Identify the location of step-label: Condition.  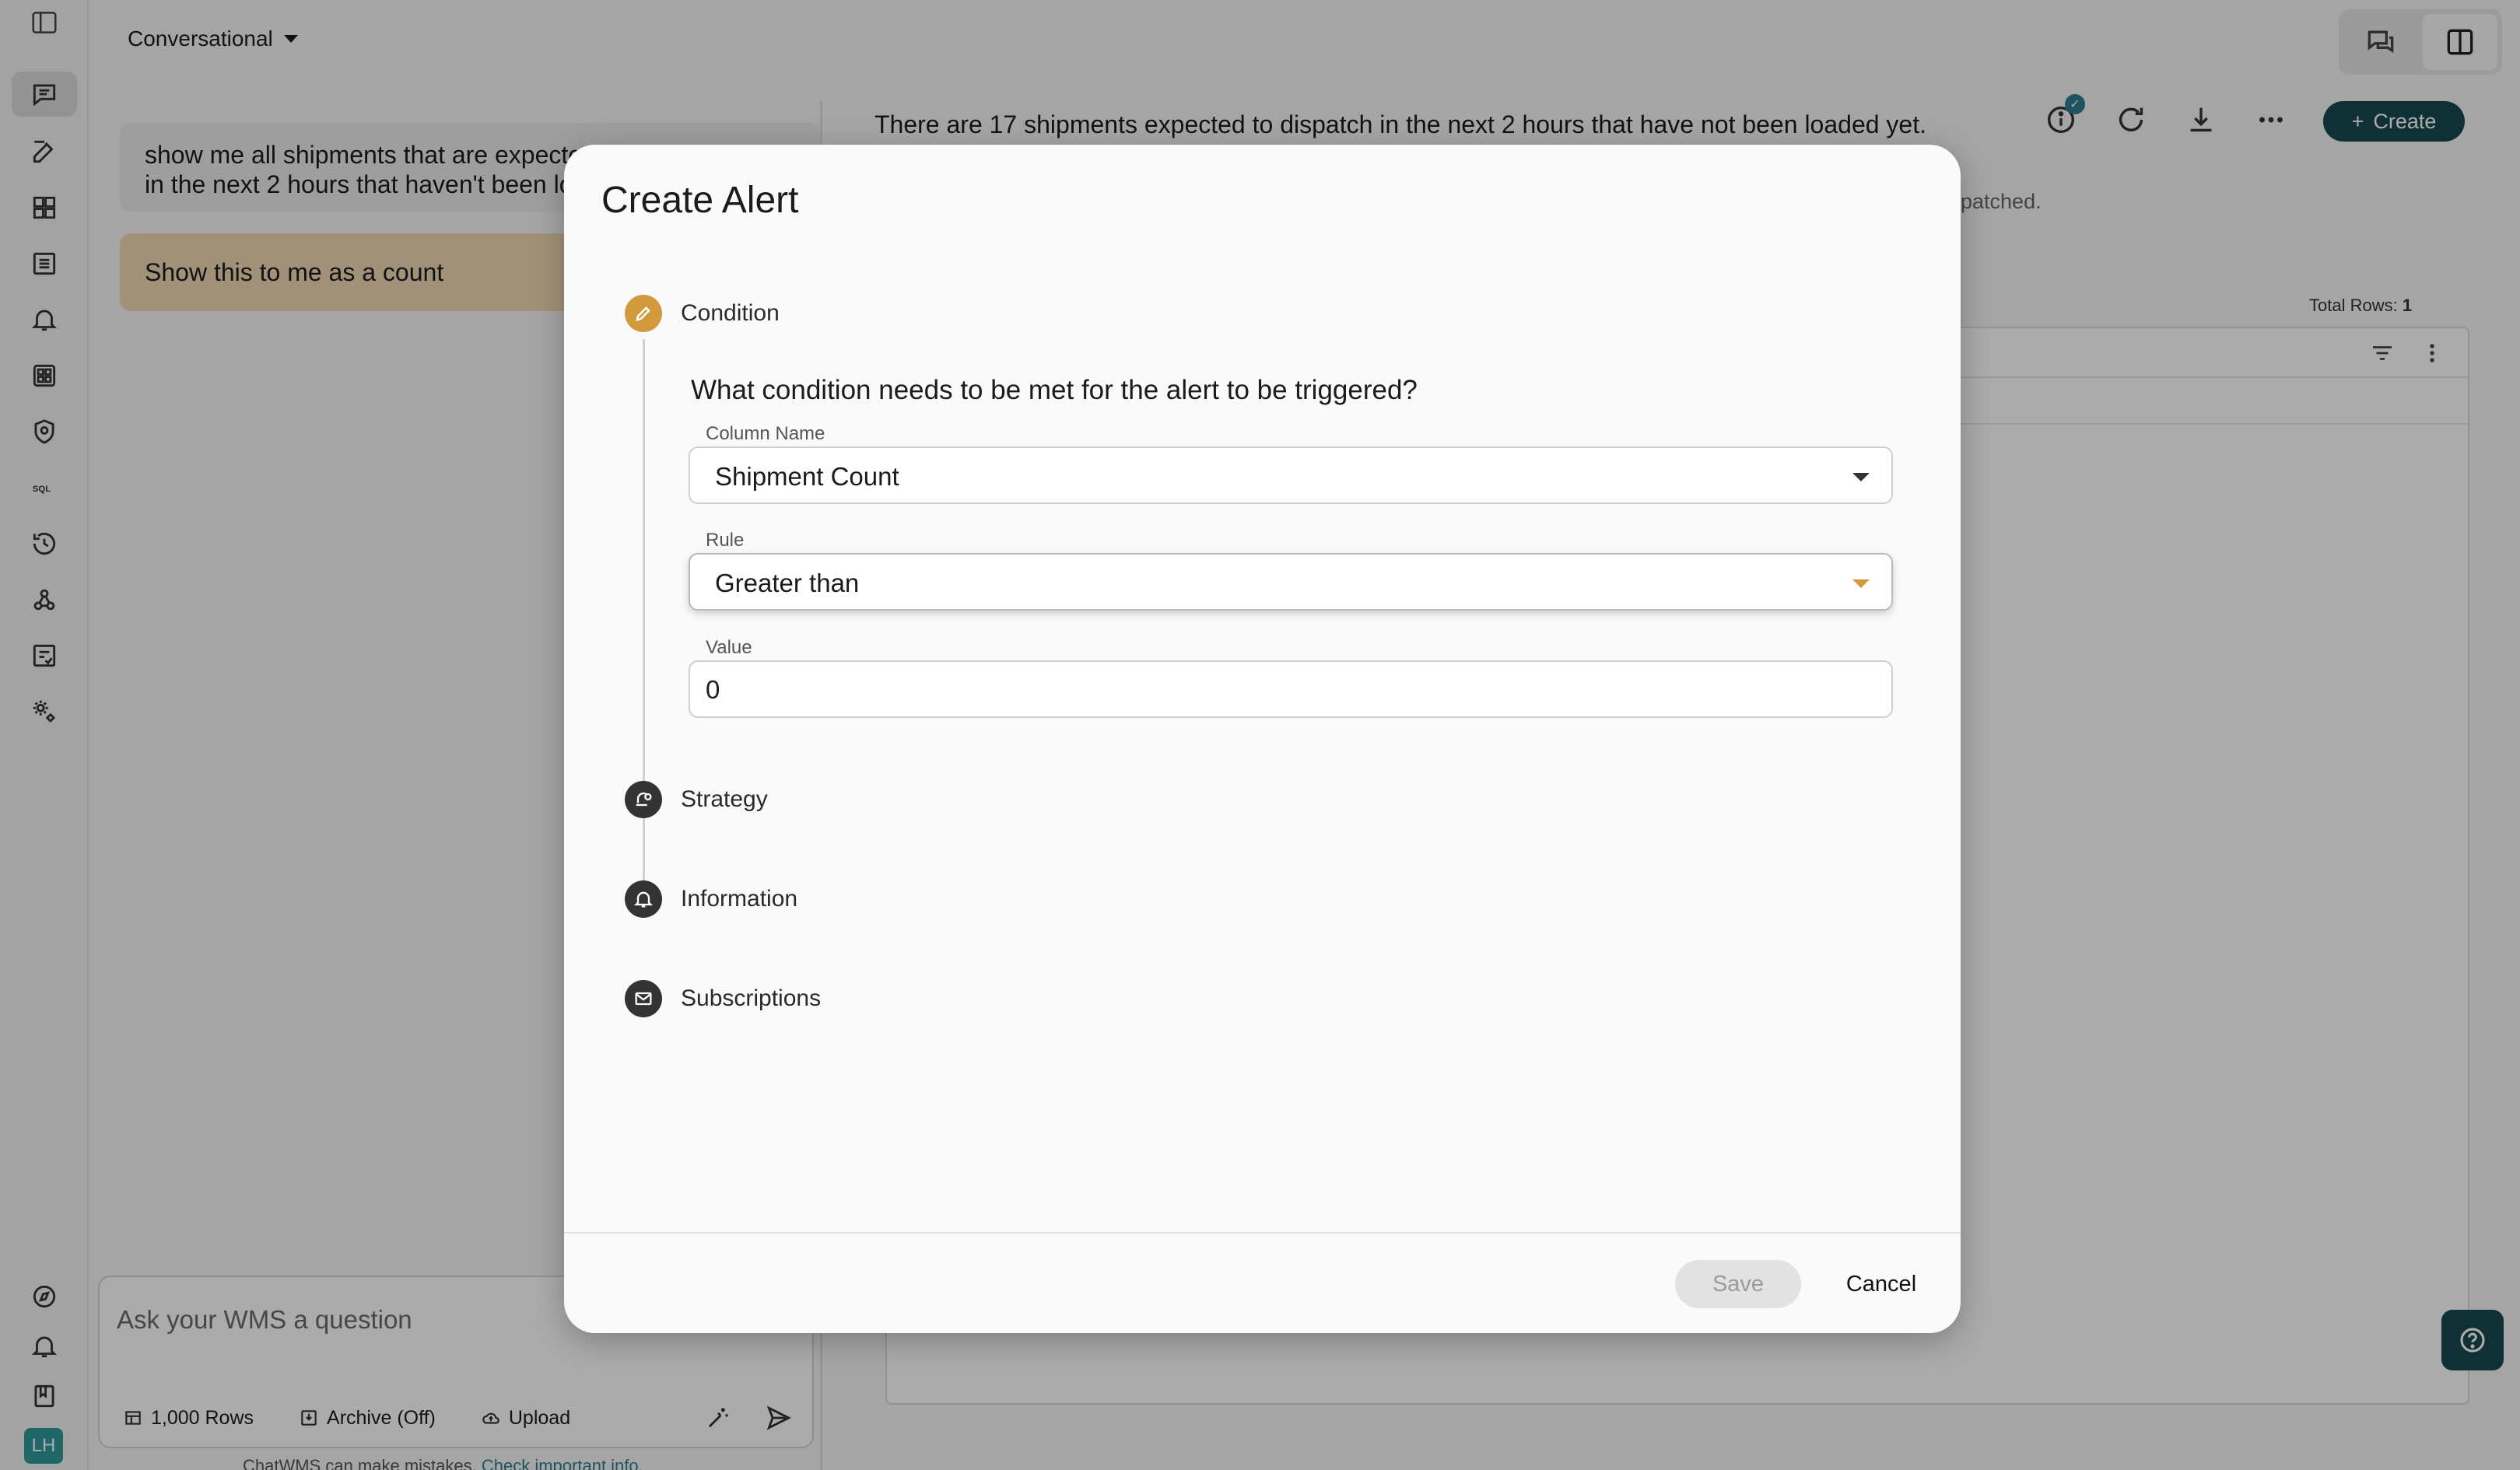
(730, 313).